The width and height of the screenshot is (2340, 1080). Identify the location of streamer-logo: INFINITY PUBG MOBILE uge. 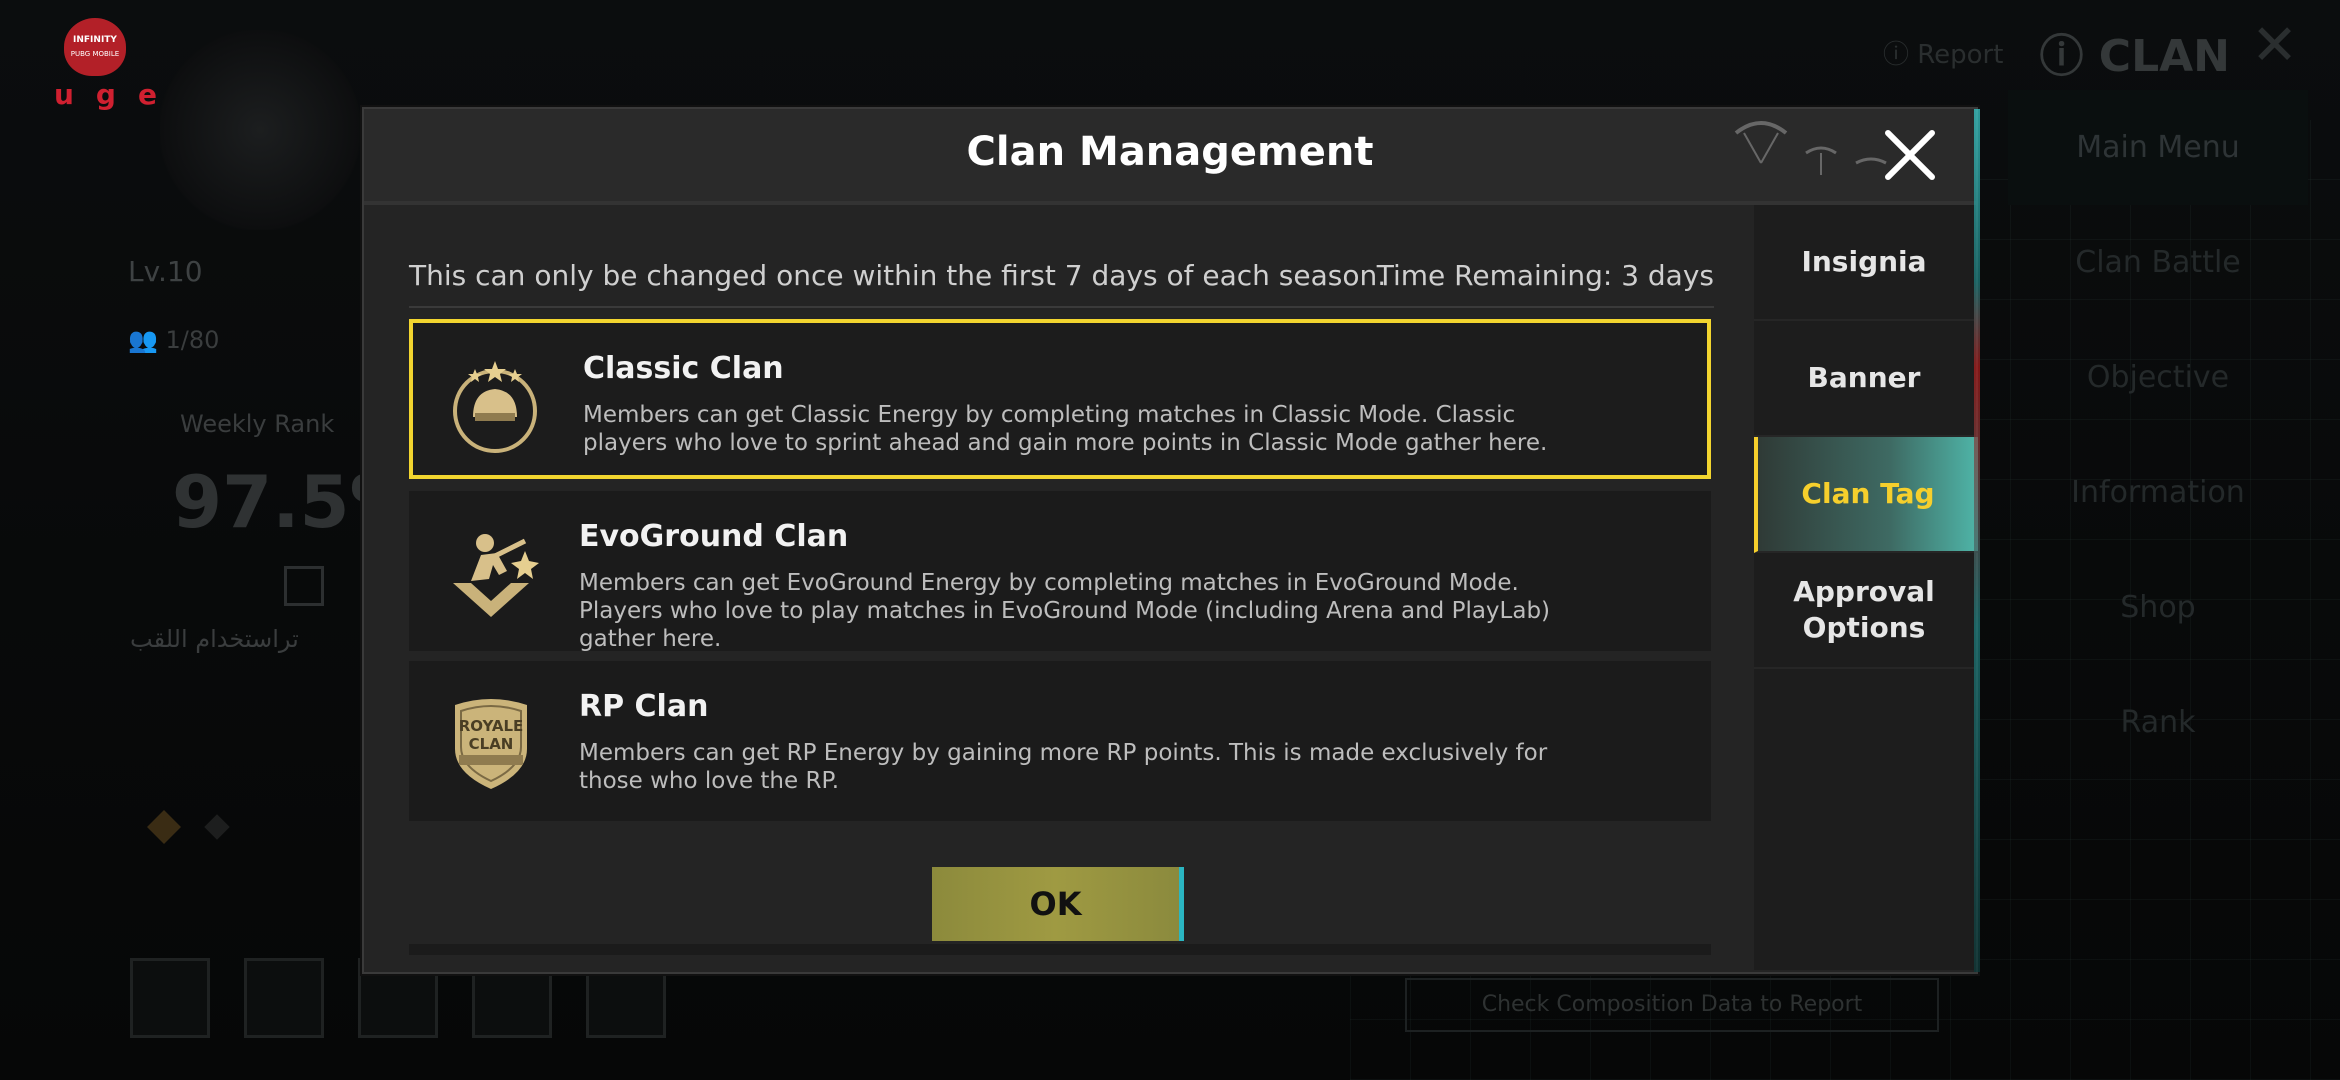
(109, 64).